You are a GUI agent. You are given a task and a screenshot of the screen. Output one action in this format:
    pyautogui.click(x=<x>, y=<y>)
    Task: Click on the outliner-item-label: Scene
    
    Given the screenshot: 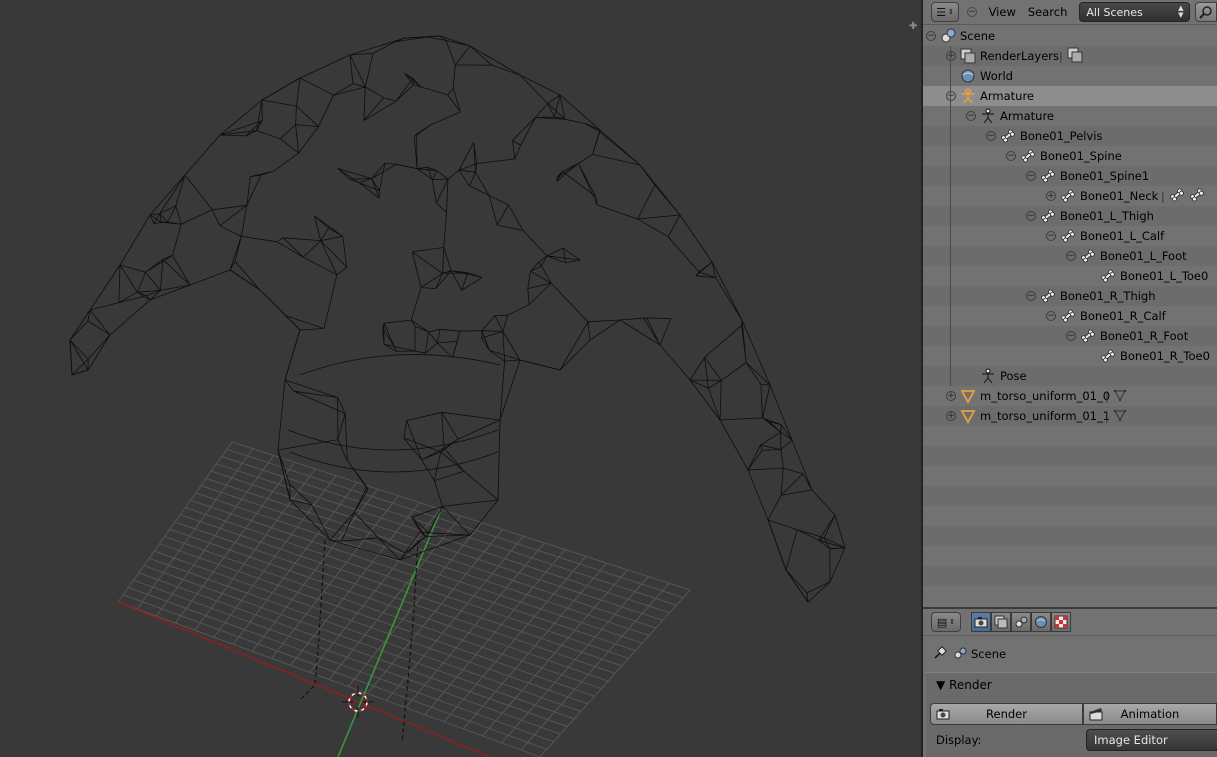 What is the action you would take?
    pyautogui.click(x=977, y=36)
    